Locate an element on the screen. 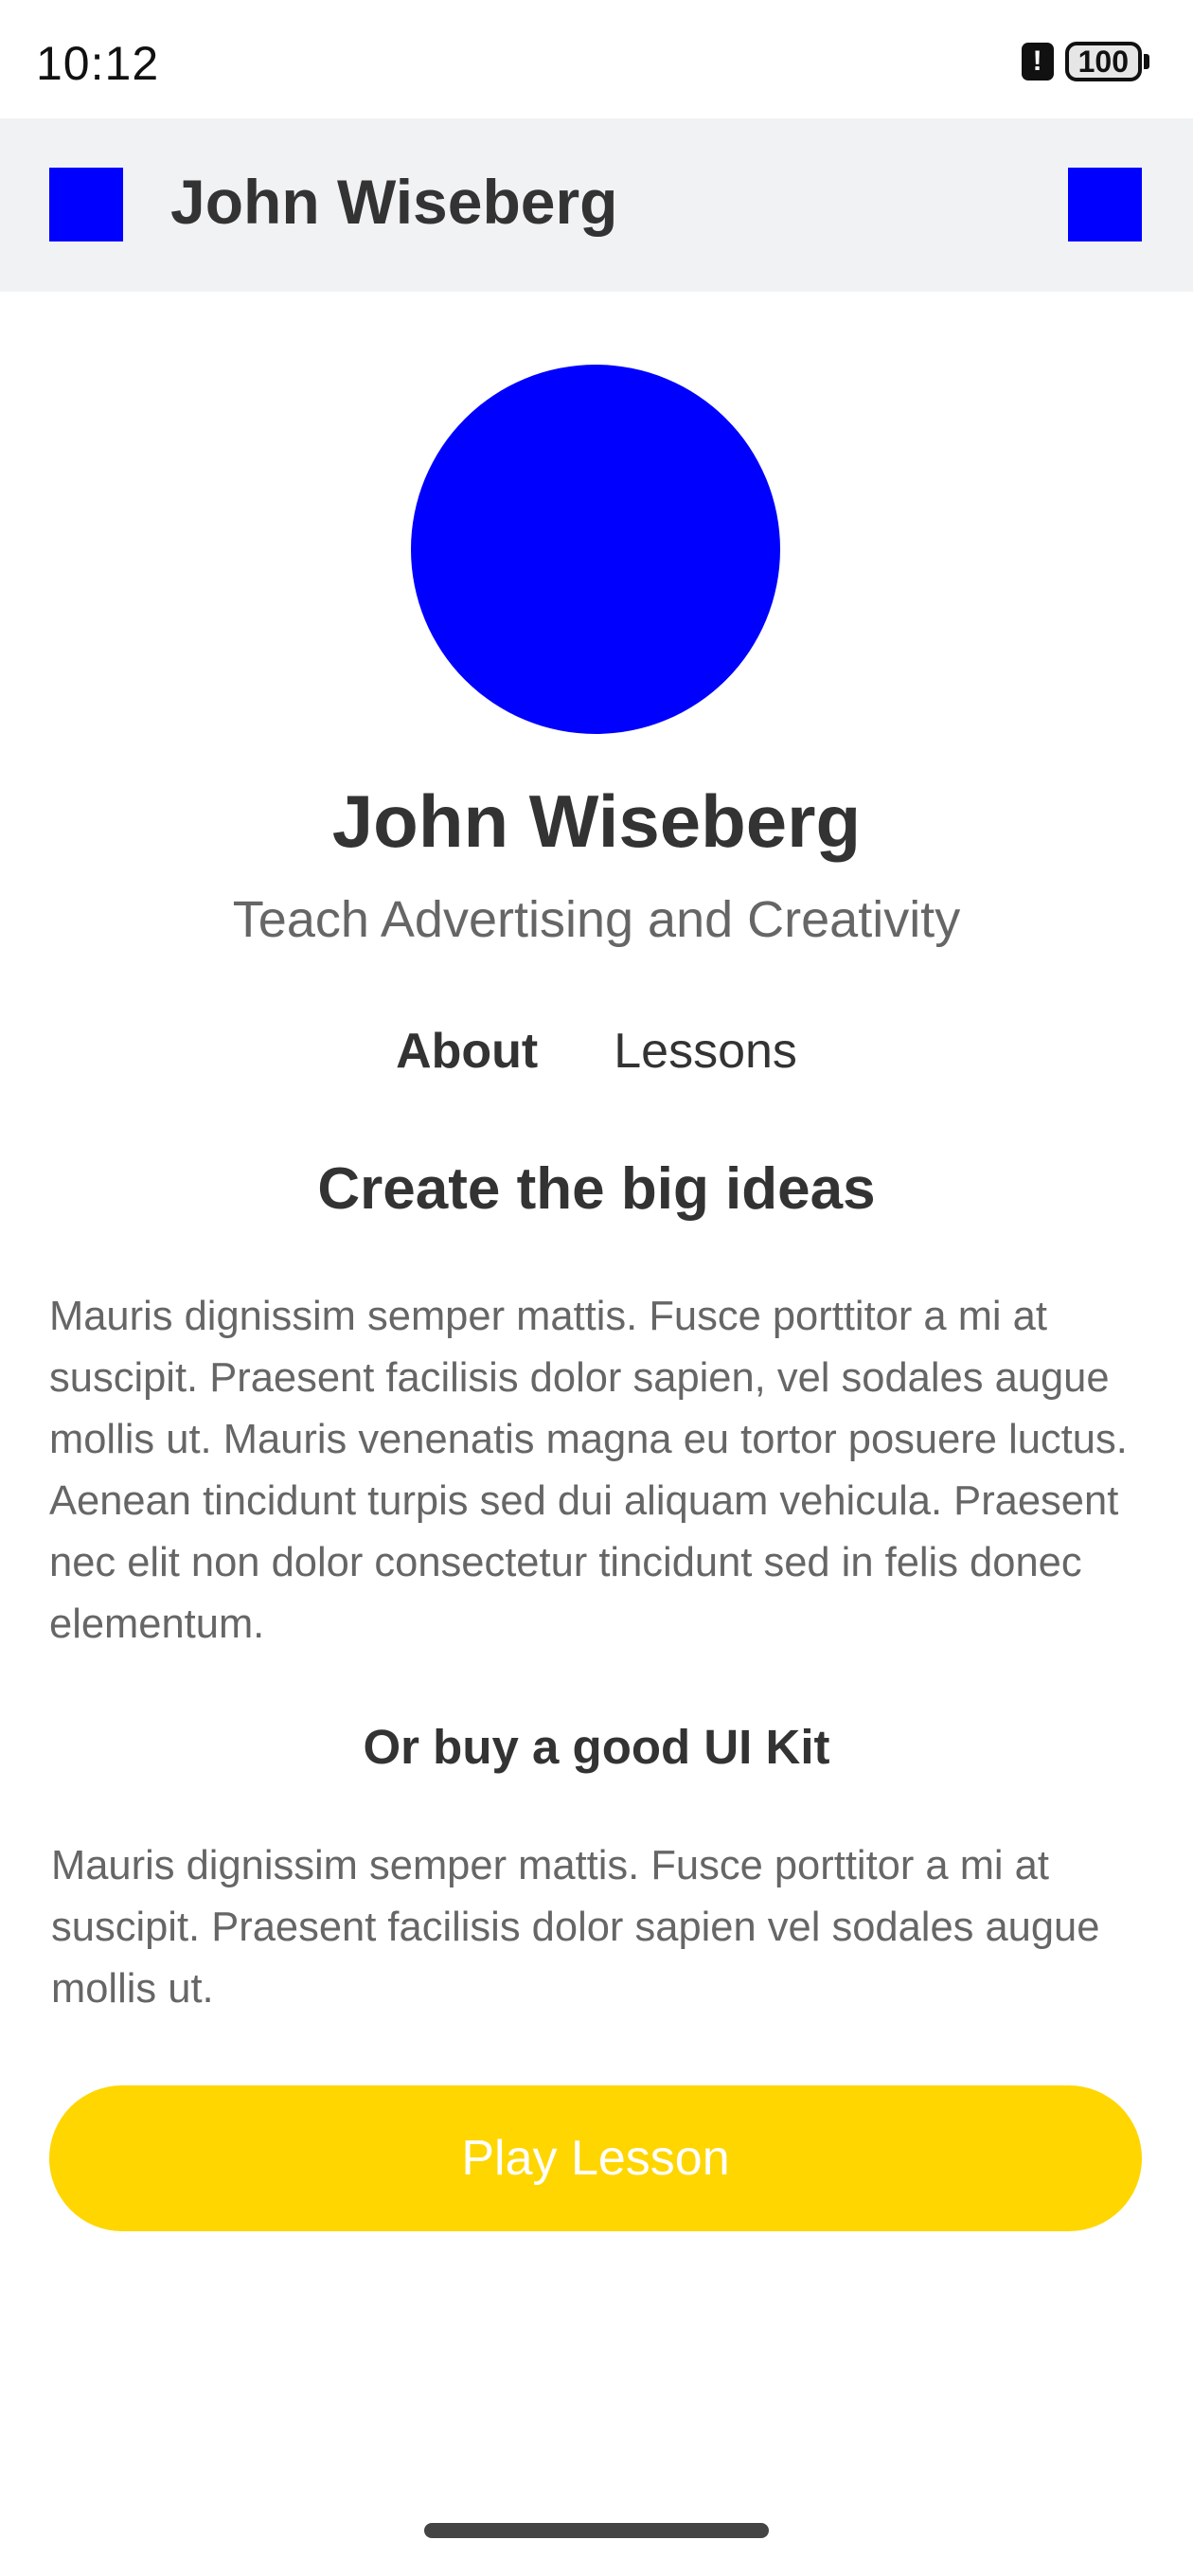  alert-icon: ! is located at coordinates (1037, 61).